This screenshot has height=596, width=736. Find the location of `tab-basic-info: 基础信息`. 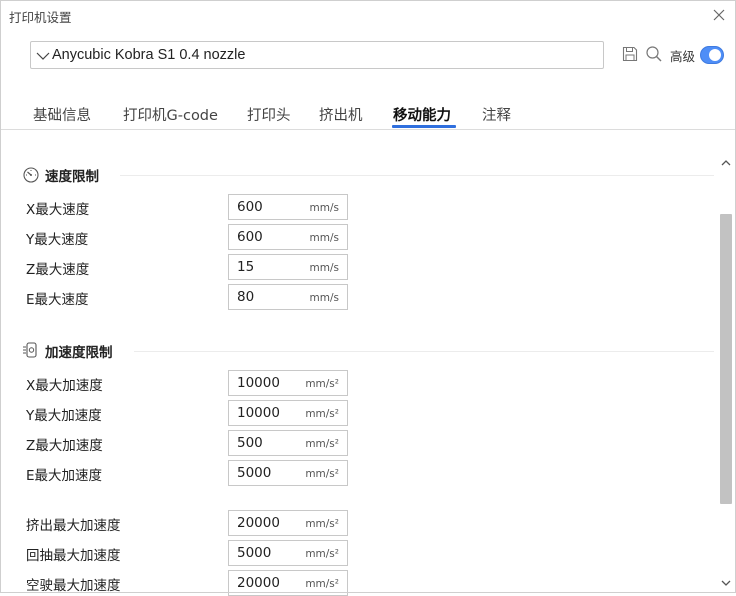

tab-basic-info: 基础信息 is located at coordinates (62, 114).